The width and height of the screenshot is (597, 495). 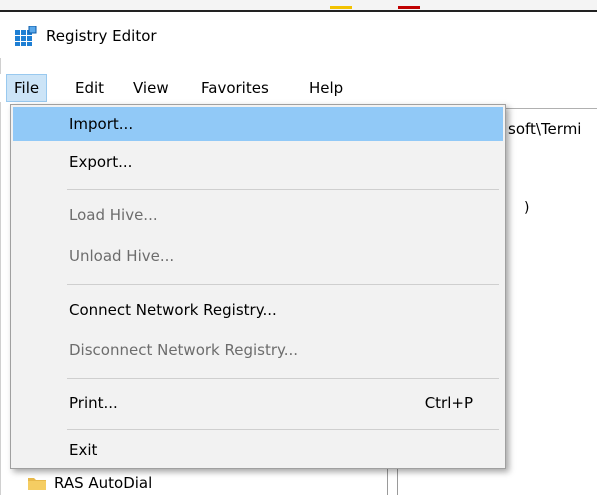 What do you see at coordinates (326, 88) in the screenshot?
I see `menu-help: Help` at bounding box center [326, 88].